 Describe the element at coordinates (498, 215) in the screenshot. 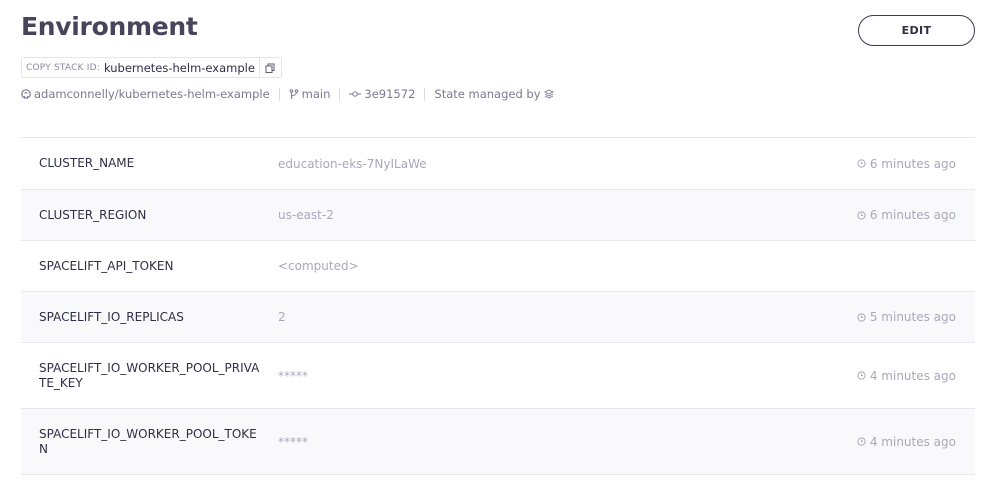

I see `table-row: CLUSTER_REGION us-east-2 6 minutes ago` at that location.